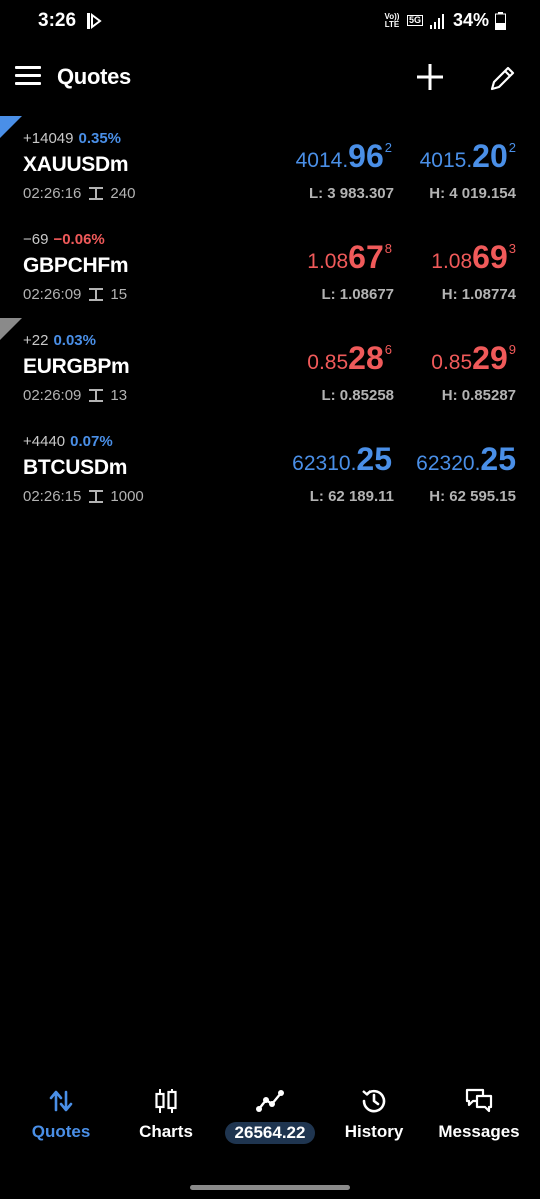 The width and height of the screenshot is (540, 1199). What do you see at coordinates (392, 20) in the screenshot?
I see `volte-indicator: Vo)) LTE` at bounding box center [392, 20].